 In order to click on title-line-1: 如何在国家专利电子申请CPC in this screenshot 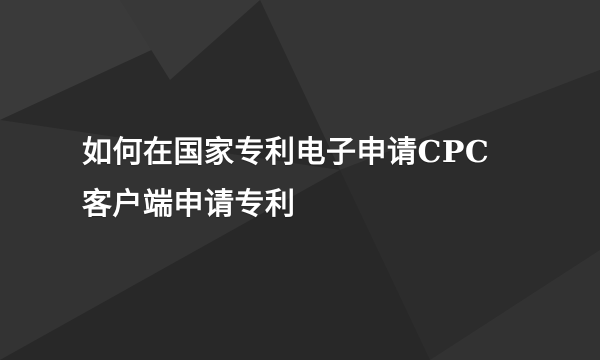, I will do `click(286, 152)`.